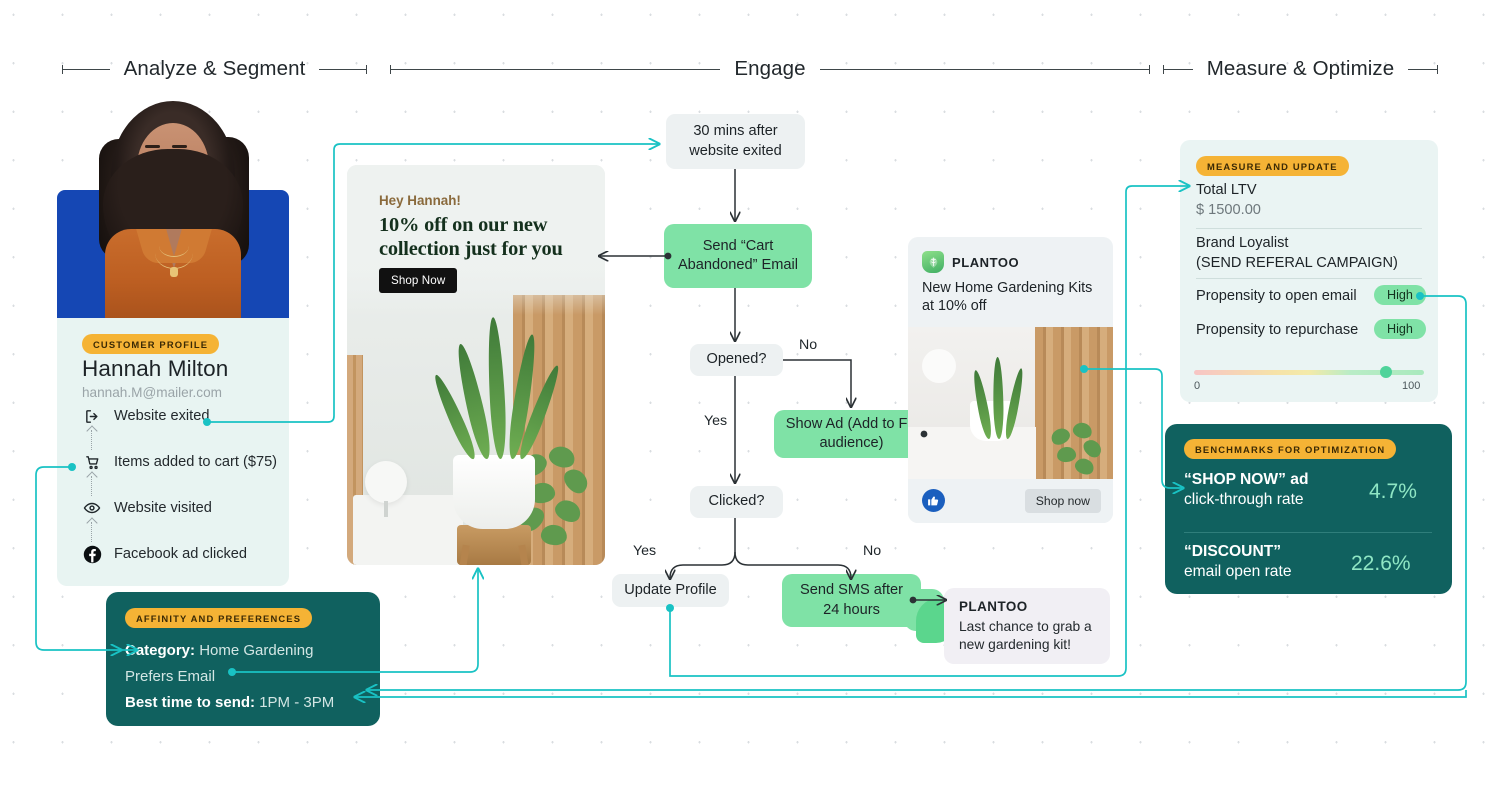 The width and height of the screenshot is (1500, 785). Describe the element at coordinates (986, 262) in the screenshot. I see `facebook-ad-brand: PLANTOO` at that location.